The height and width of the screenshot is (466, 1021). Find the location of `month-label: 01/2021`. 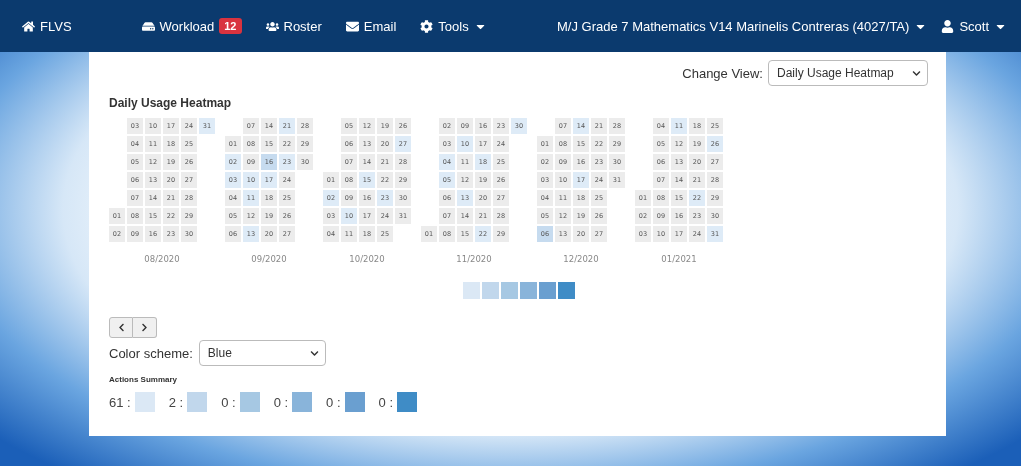

month-label: 01/2021 is located at coordinates (679, 259).